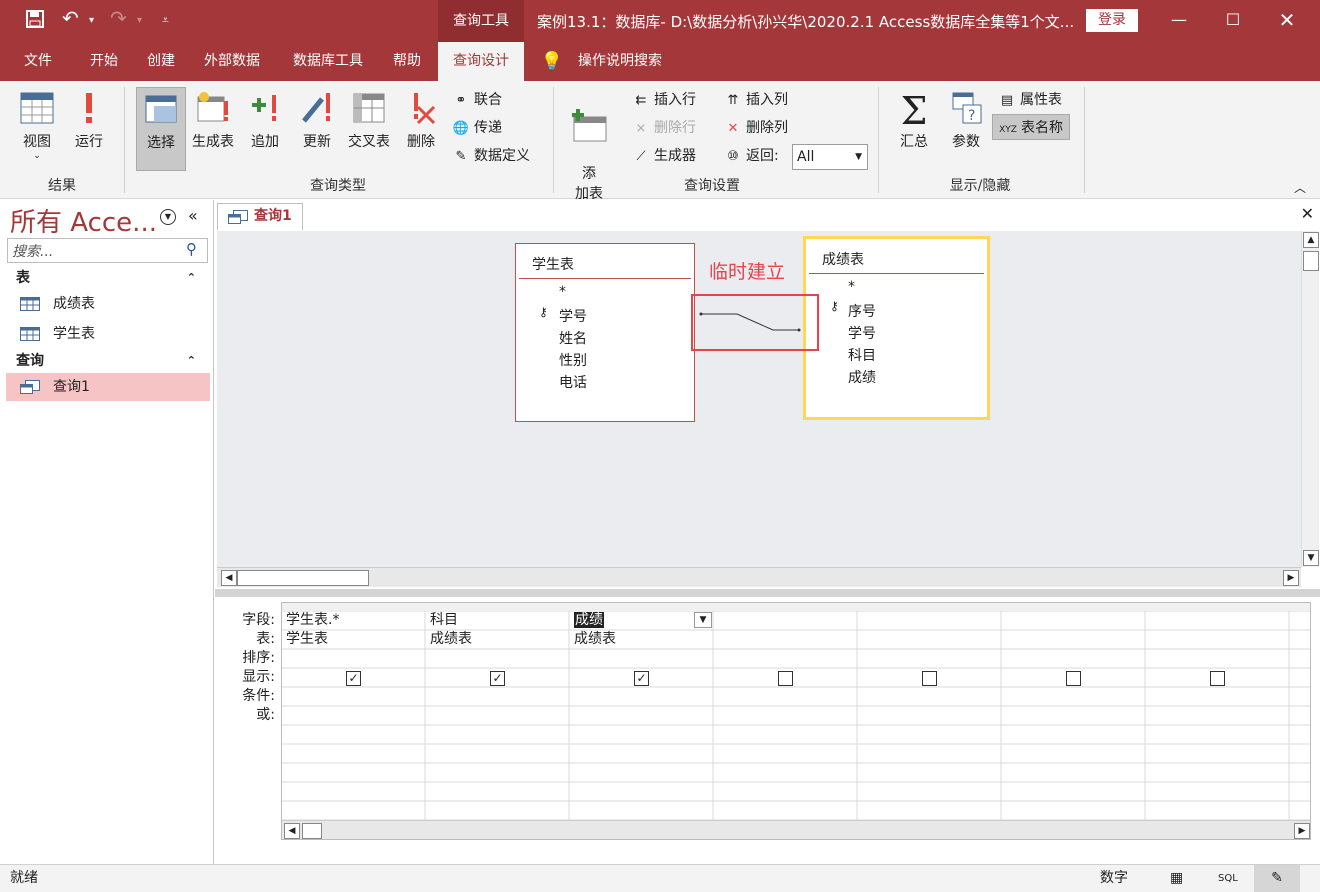 This screenshot has width=1320, height=892. What do you see at coordinates (108, 304) in the screenshot?
I see `nav-item-scores-table: 成绩表` at bounding box center [108, 304].